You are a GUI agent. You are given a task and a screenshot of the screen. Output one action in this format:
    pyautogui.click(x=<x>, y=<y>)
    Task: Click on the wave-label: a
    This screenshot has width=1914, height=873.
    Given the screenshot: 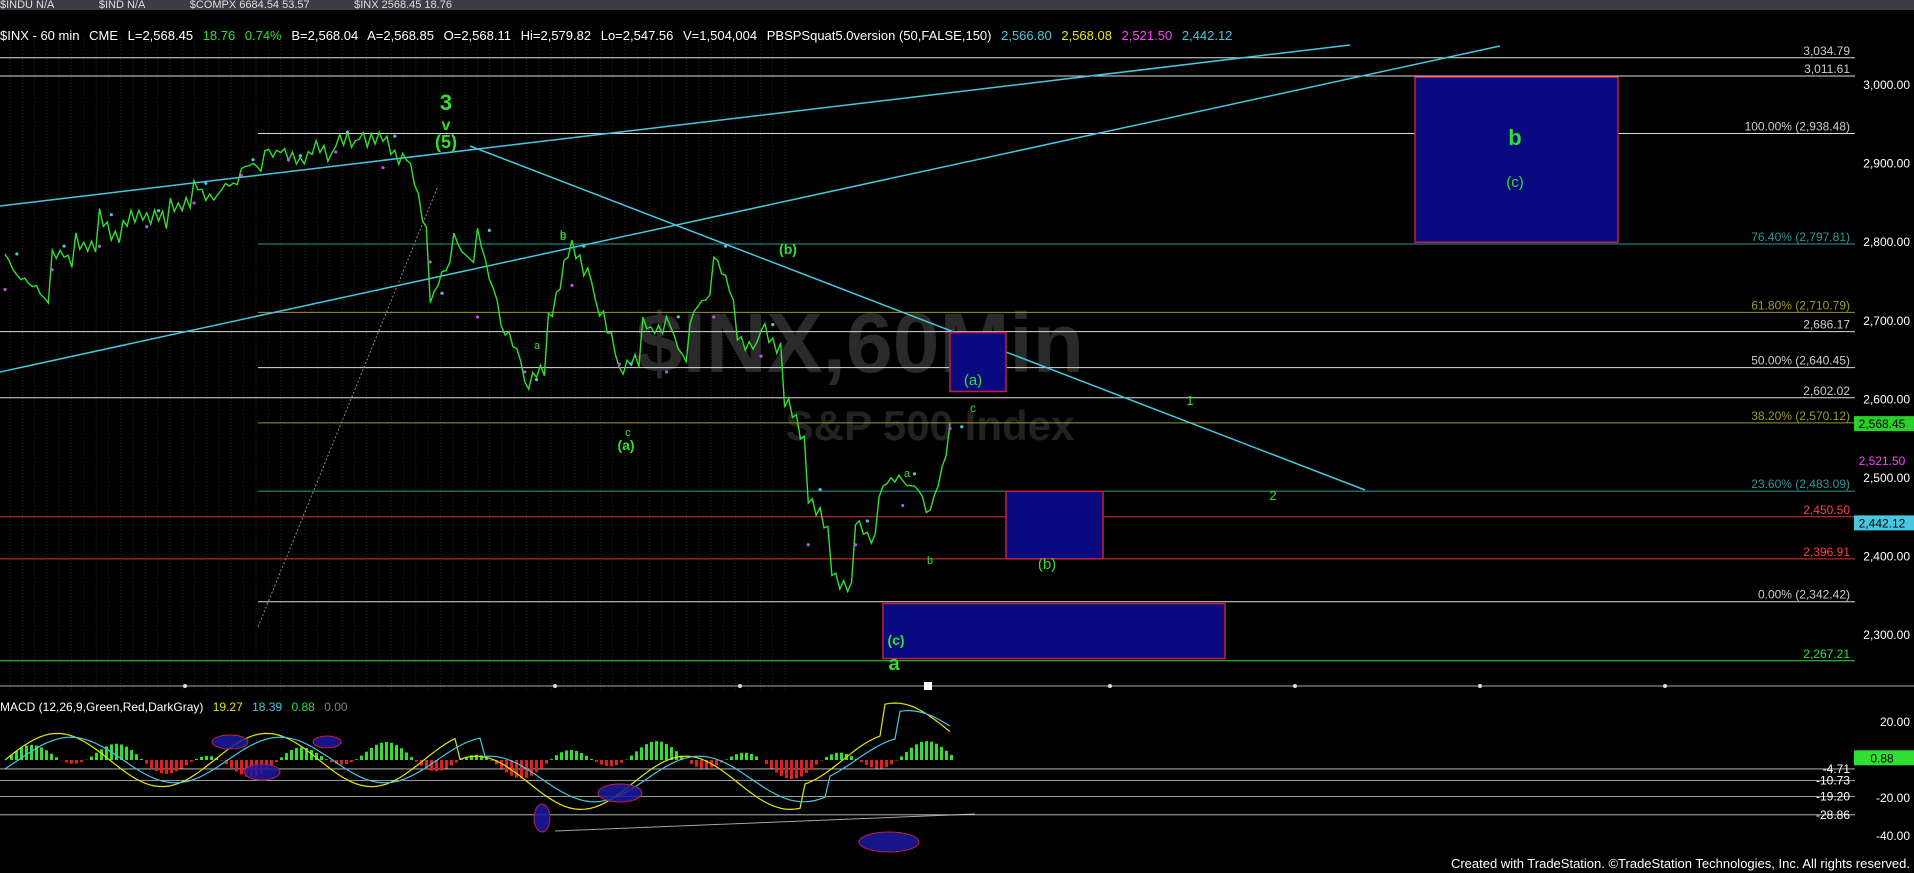 What is the action you would take?
    pyautogui.click(x=537, y=346)
    